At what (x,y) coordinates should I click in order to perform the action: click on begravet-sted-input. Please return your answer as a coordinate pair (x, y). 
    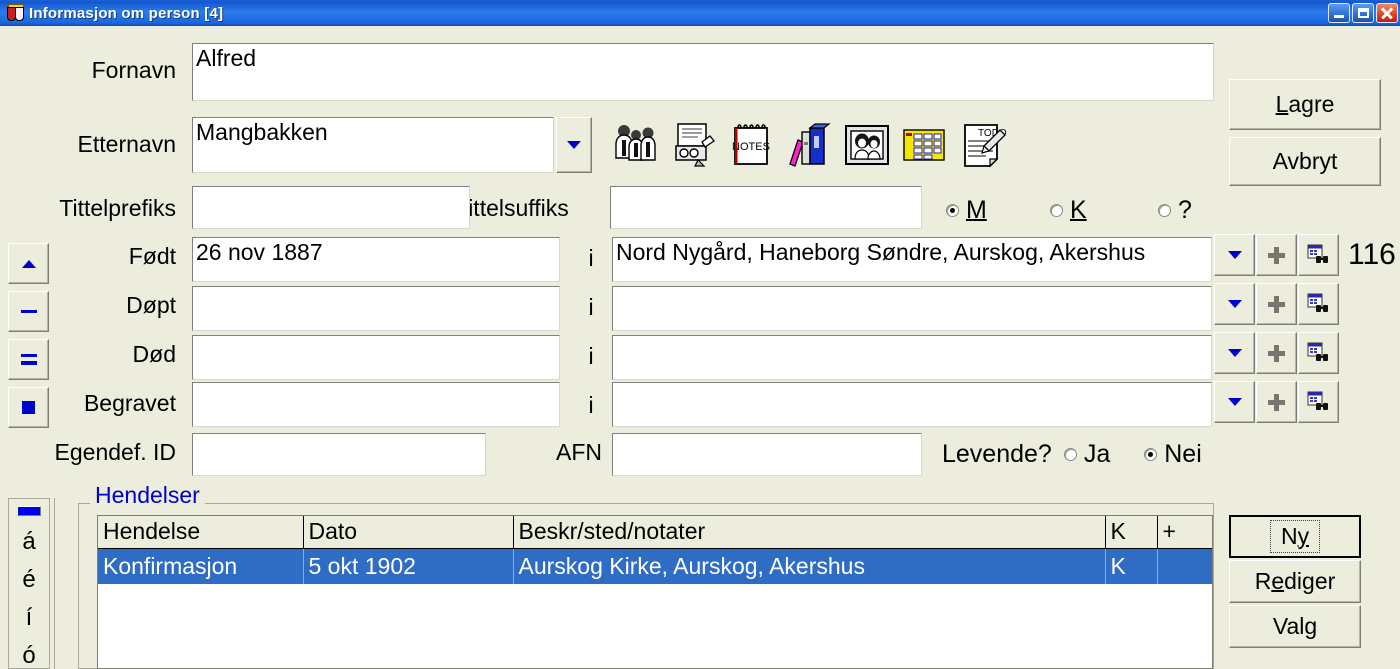
    Looking at the image, I should click on (912, 404).